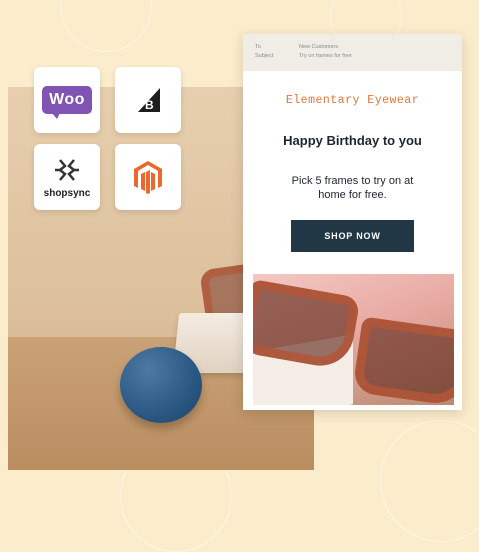  What do you see at coordinates (258, 47) in the screenshot?
I see `to-label: To` at bounding box center [258, 47].